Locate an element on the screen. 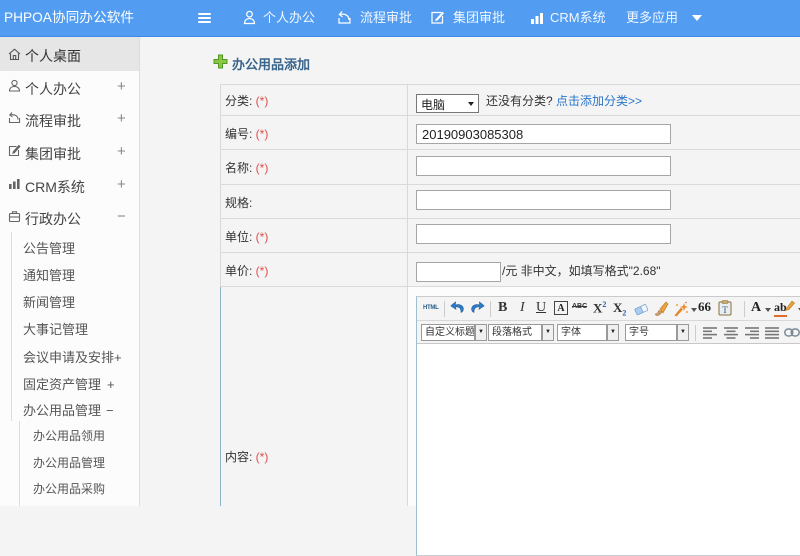  svg-text: T is located at coordinates (725, 310).